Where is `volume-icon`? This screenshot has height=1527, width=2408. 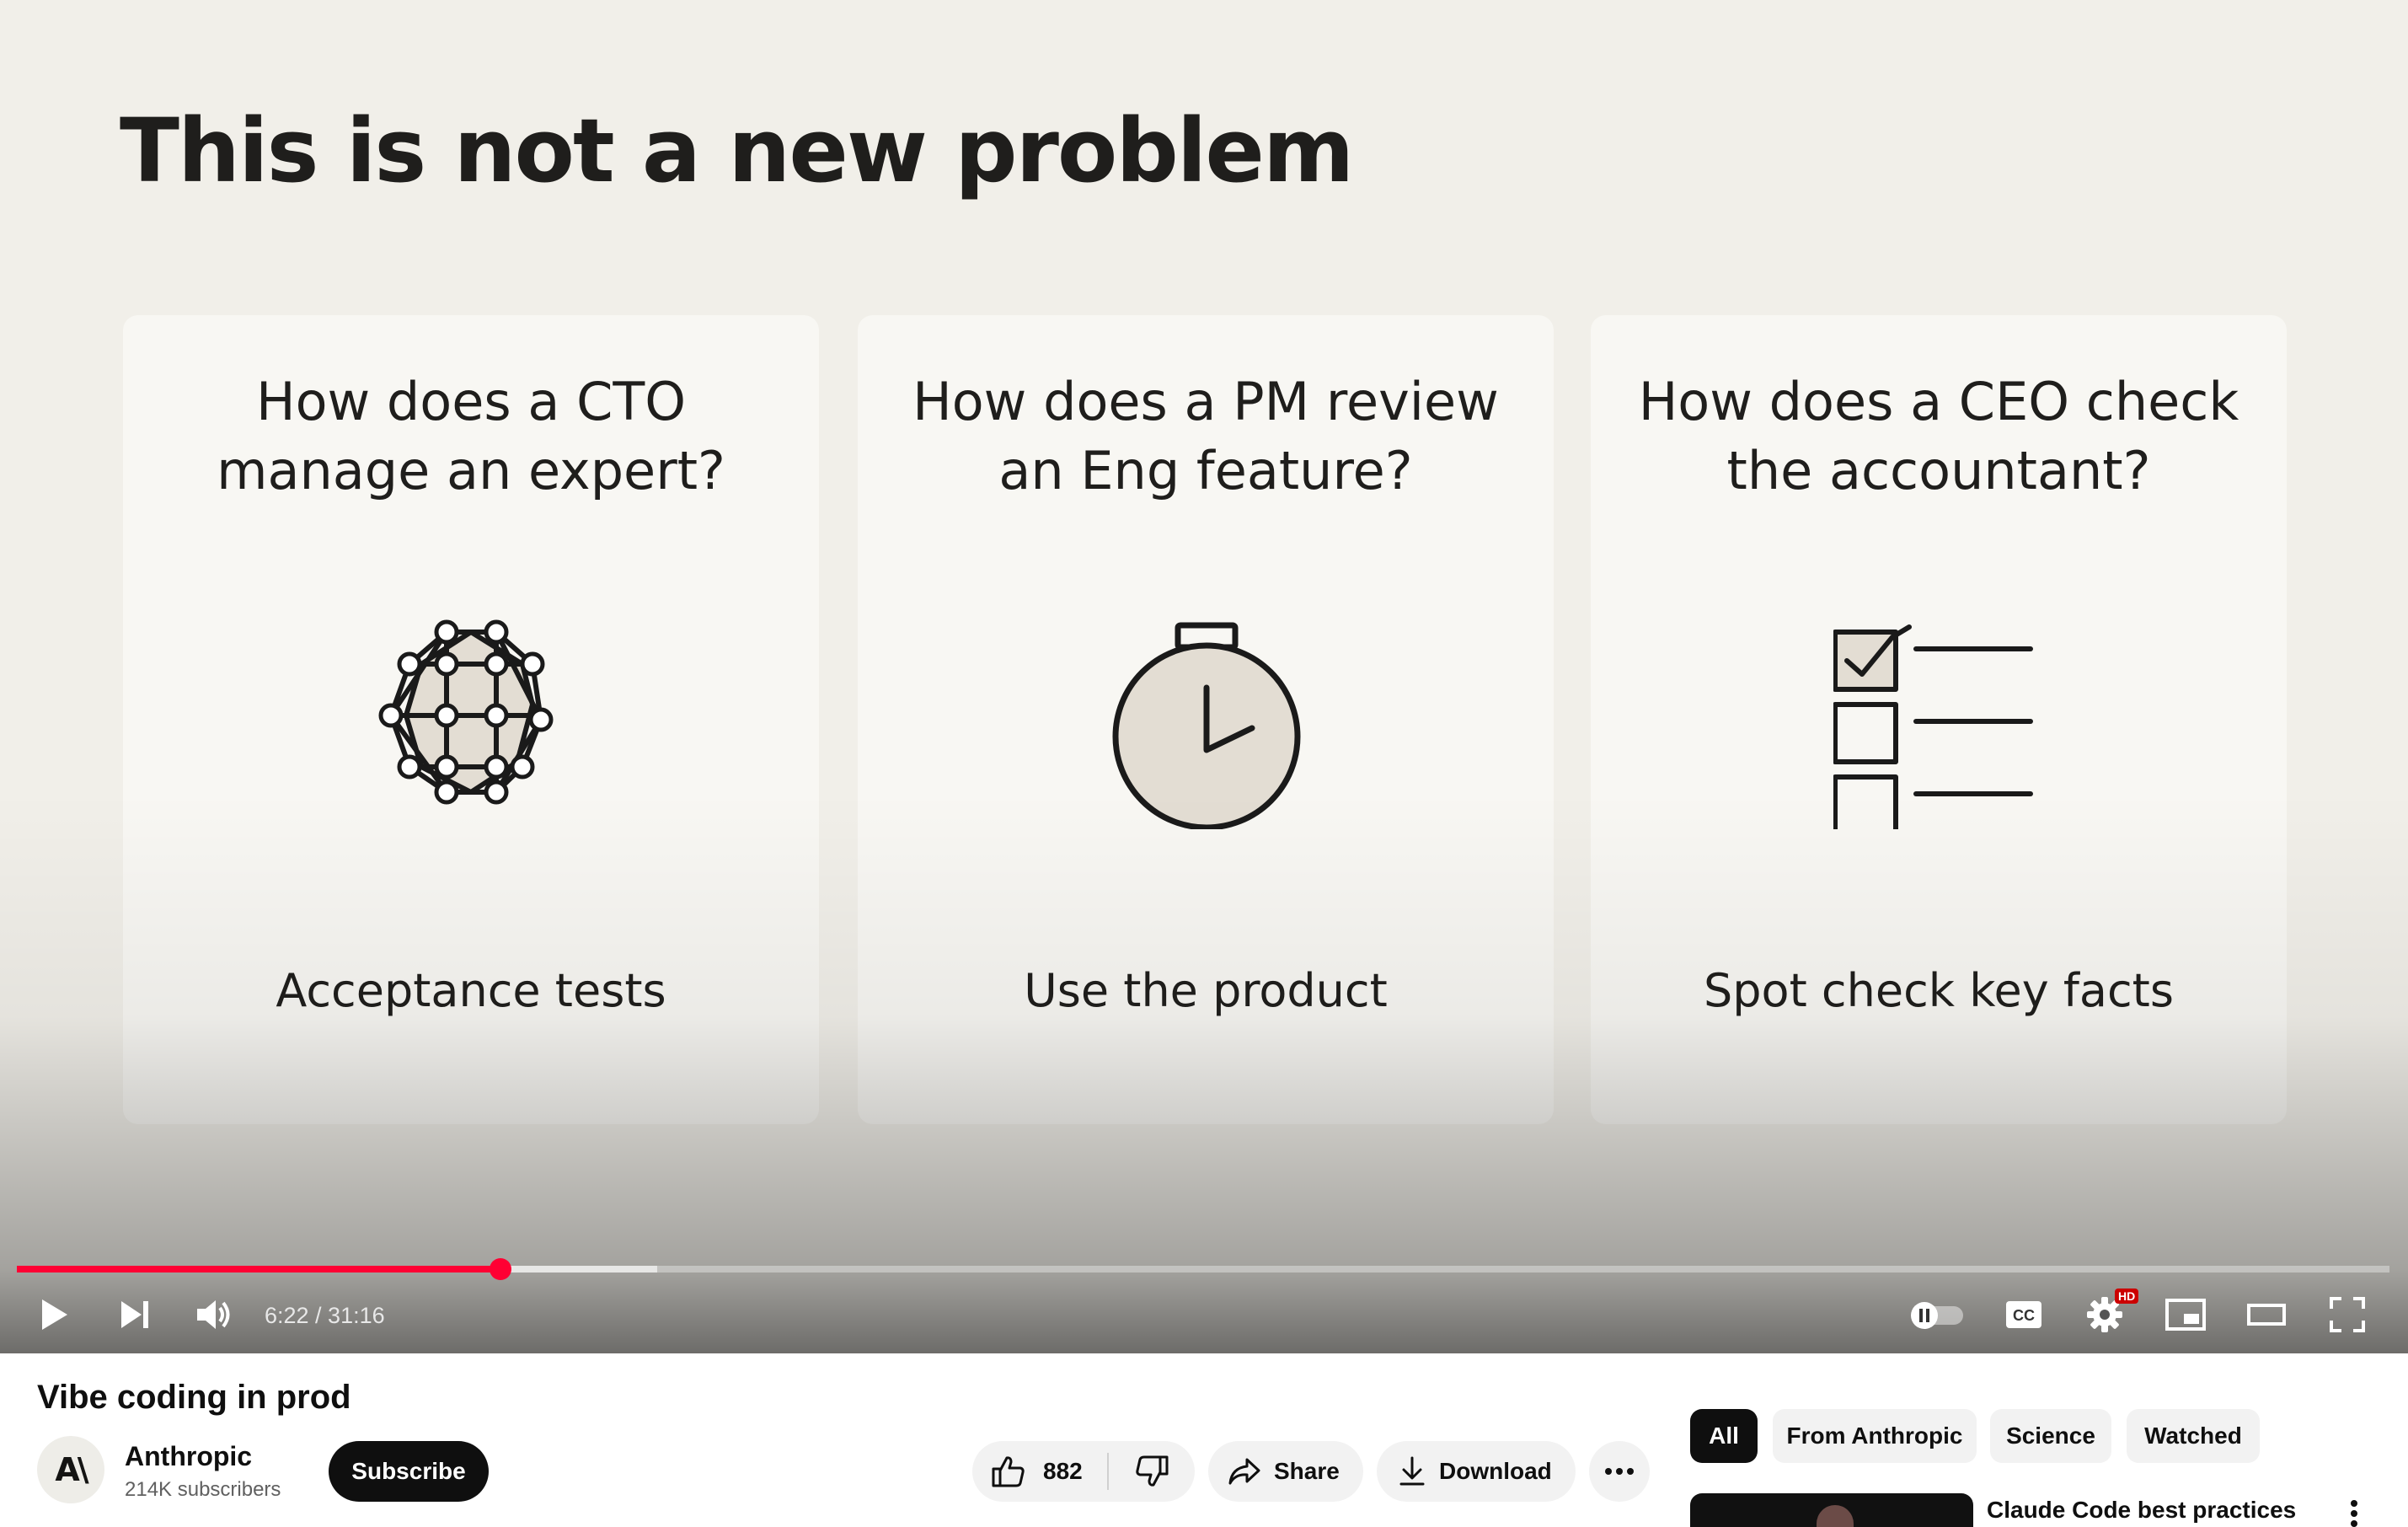 volume-icon is located at coordinates (213, 1314).